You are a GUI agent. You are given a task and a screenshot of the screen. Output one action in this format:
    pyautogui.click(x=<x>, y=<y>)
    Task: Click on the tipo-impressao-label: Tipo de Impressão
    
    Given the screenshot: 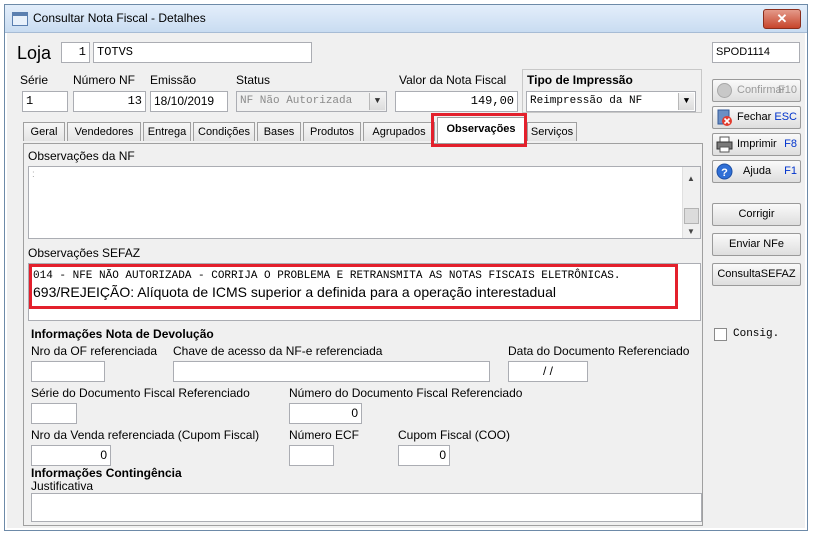 What is the action you would take?
    pyautogui.click(x=580, y=80)
    